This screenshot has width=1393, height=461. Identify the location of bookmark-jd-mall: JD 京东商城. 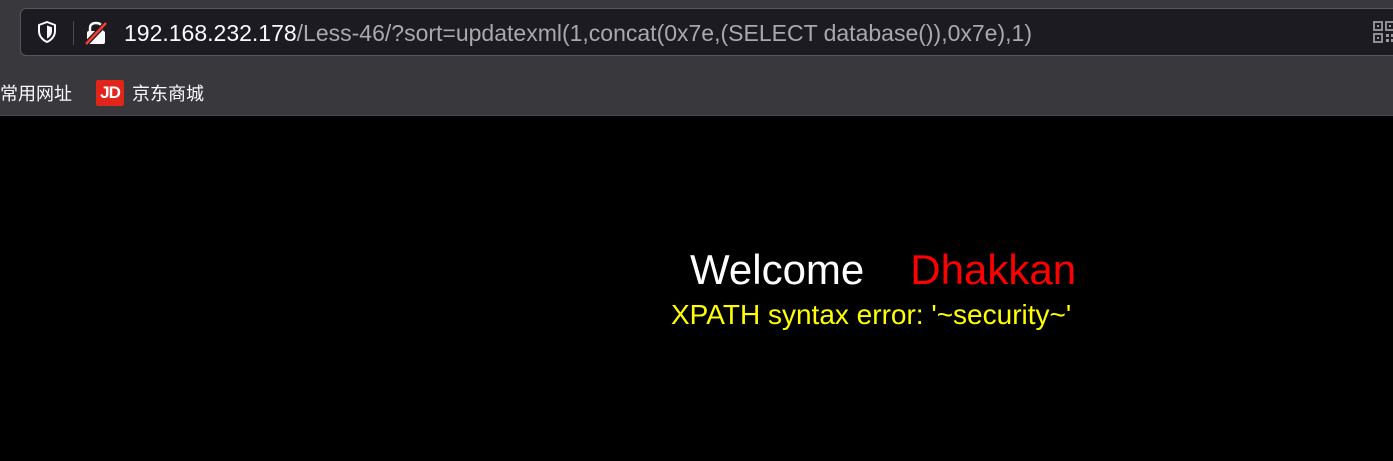
(150, 93).